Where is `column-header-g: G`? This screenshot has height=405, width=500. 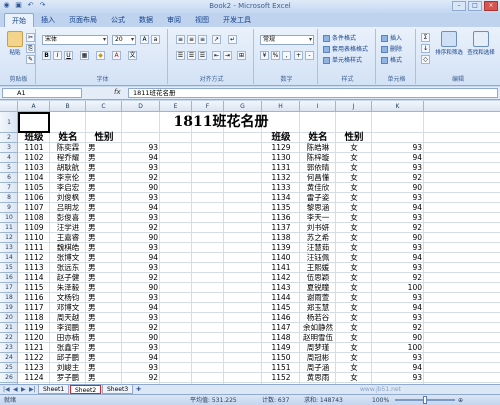
column-header-g: G is located at coordinates (243, 106).